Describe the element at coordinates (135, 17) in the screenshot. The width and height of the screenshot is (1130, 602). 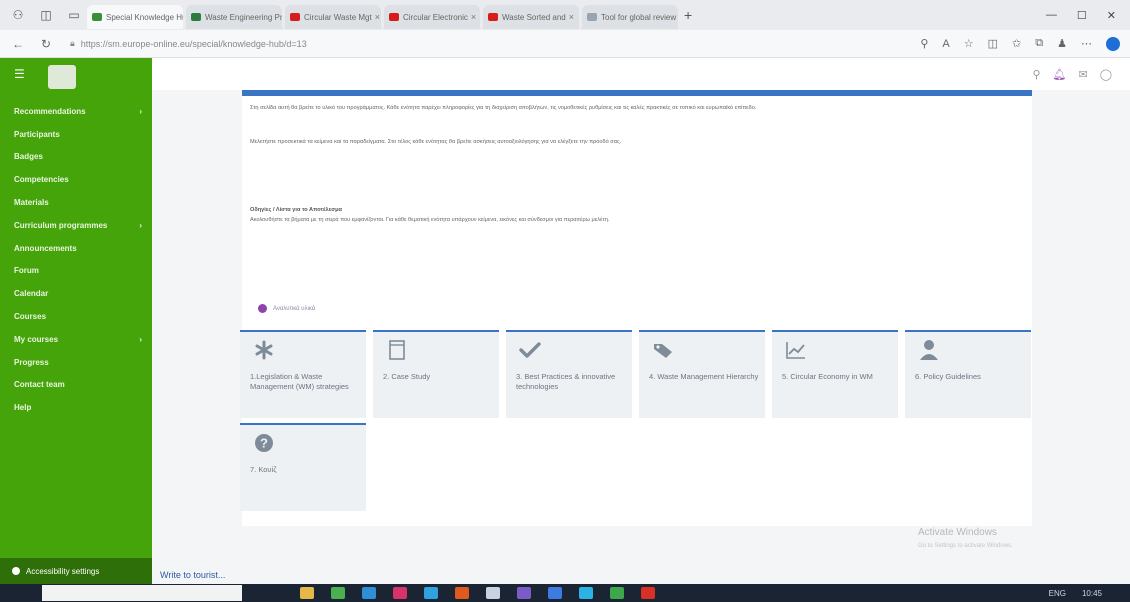
I see `browser-tab: Special Knowledge Hub×` at that location.